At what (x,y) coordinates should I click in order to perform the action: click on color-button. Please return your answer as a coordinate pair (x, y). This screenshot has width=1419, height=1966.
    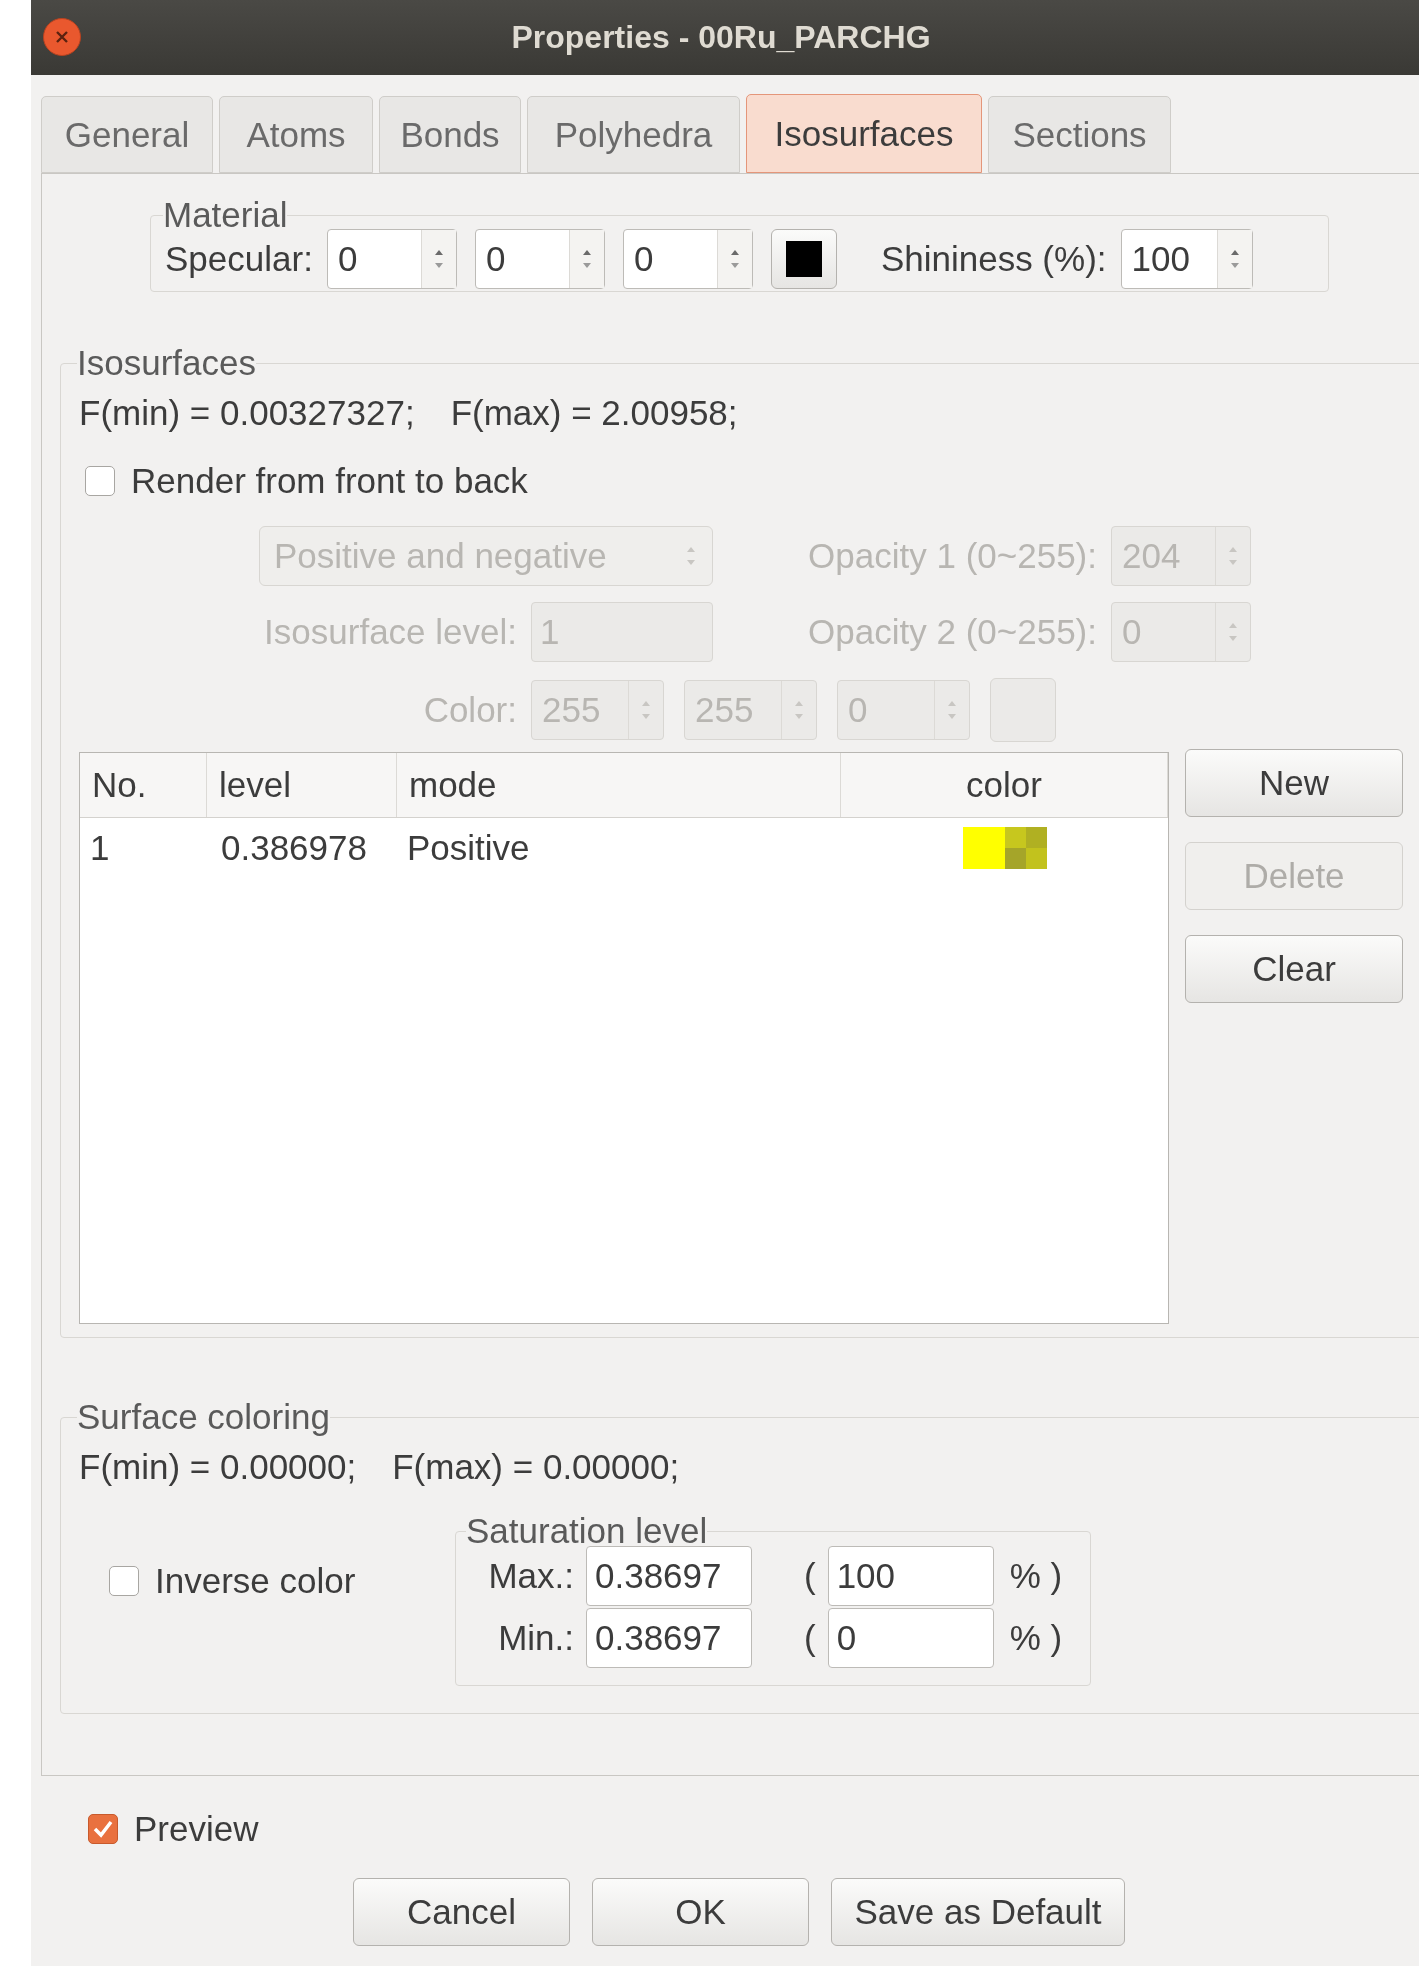
    Looking at the image, I should click on (803, 259).